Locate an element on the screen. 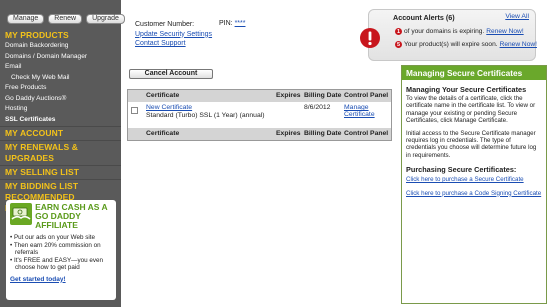 The width and height of the screenshot is (550, 307). cash-handshake-icon is located at coordinates (21, 214).